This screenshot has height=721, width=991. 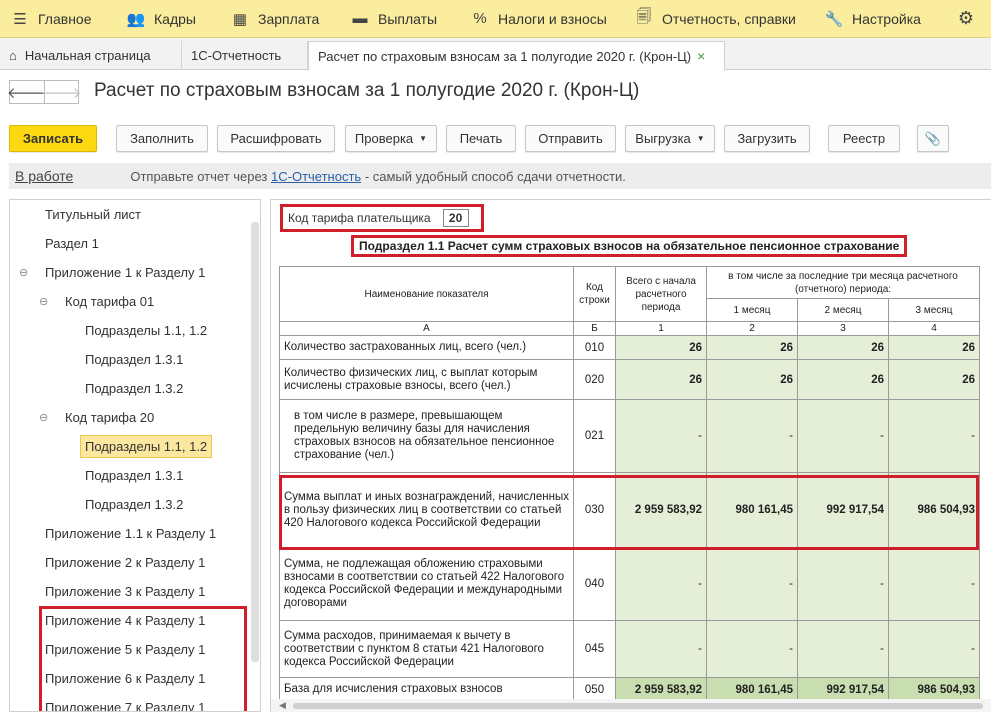 I want to click on cell-030-1: 2 959 583,92, so click(x=661, y=510).